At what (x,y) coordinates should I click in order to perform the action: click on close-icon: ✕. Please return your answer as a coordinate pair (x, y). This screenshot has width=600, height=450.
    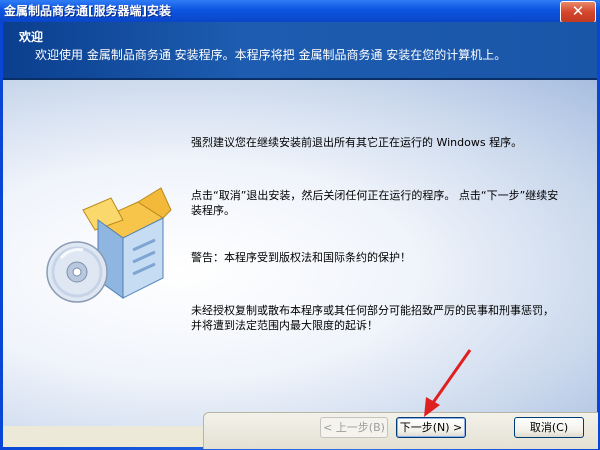
    Looking at the image, I should click on (578, 12).